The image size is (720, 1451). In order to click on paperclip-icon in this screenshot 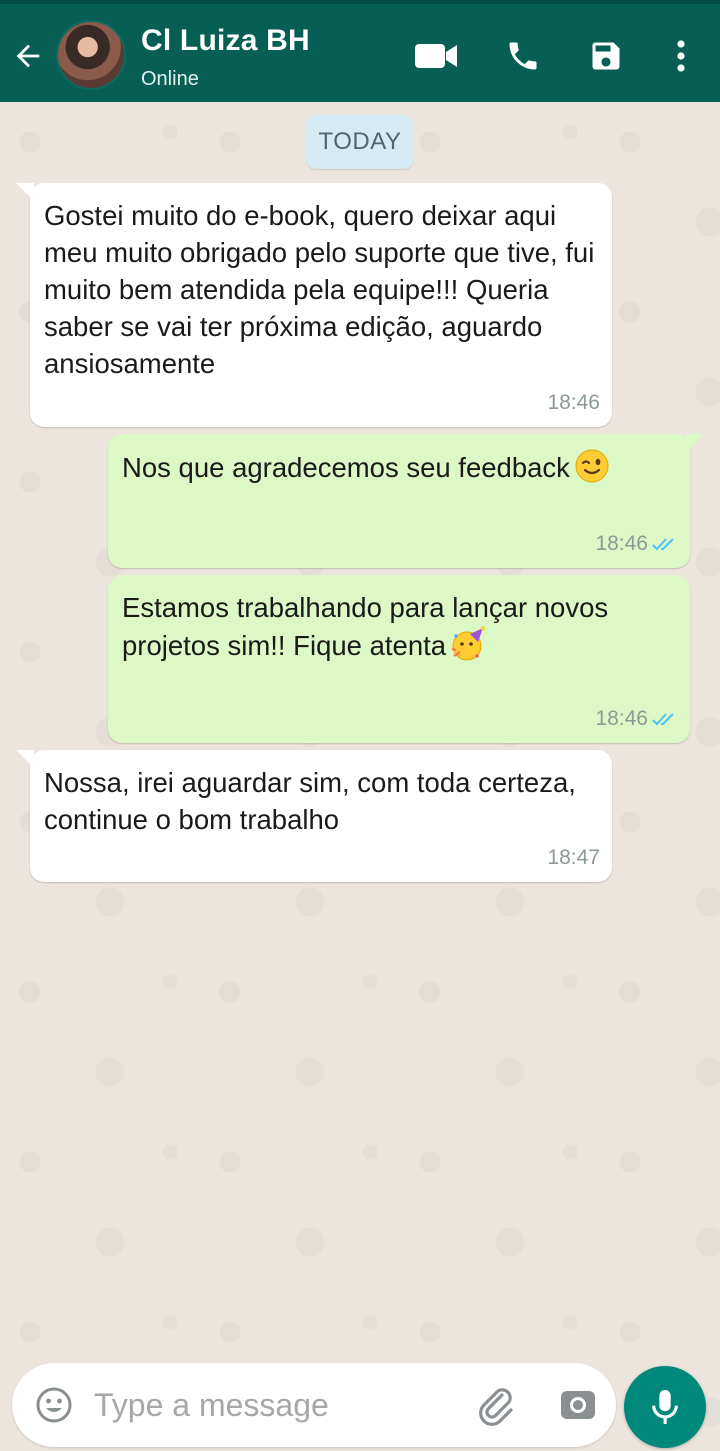, I will do `click(496, 1405)`.